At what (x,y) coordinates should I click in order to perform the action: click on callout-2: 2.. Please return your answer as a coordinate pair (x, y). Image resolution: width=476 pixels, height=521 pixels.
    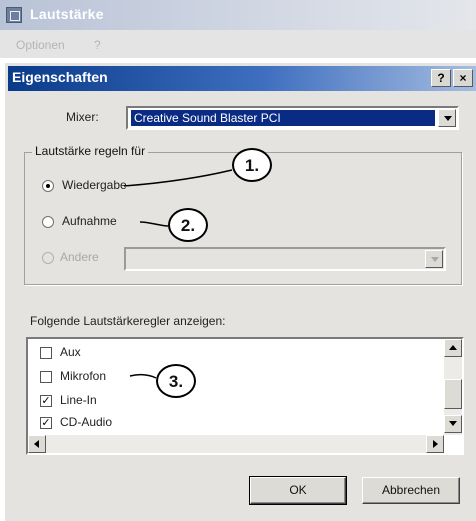
    Looking at the image, I should click on (188, 225).